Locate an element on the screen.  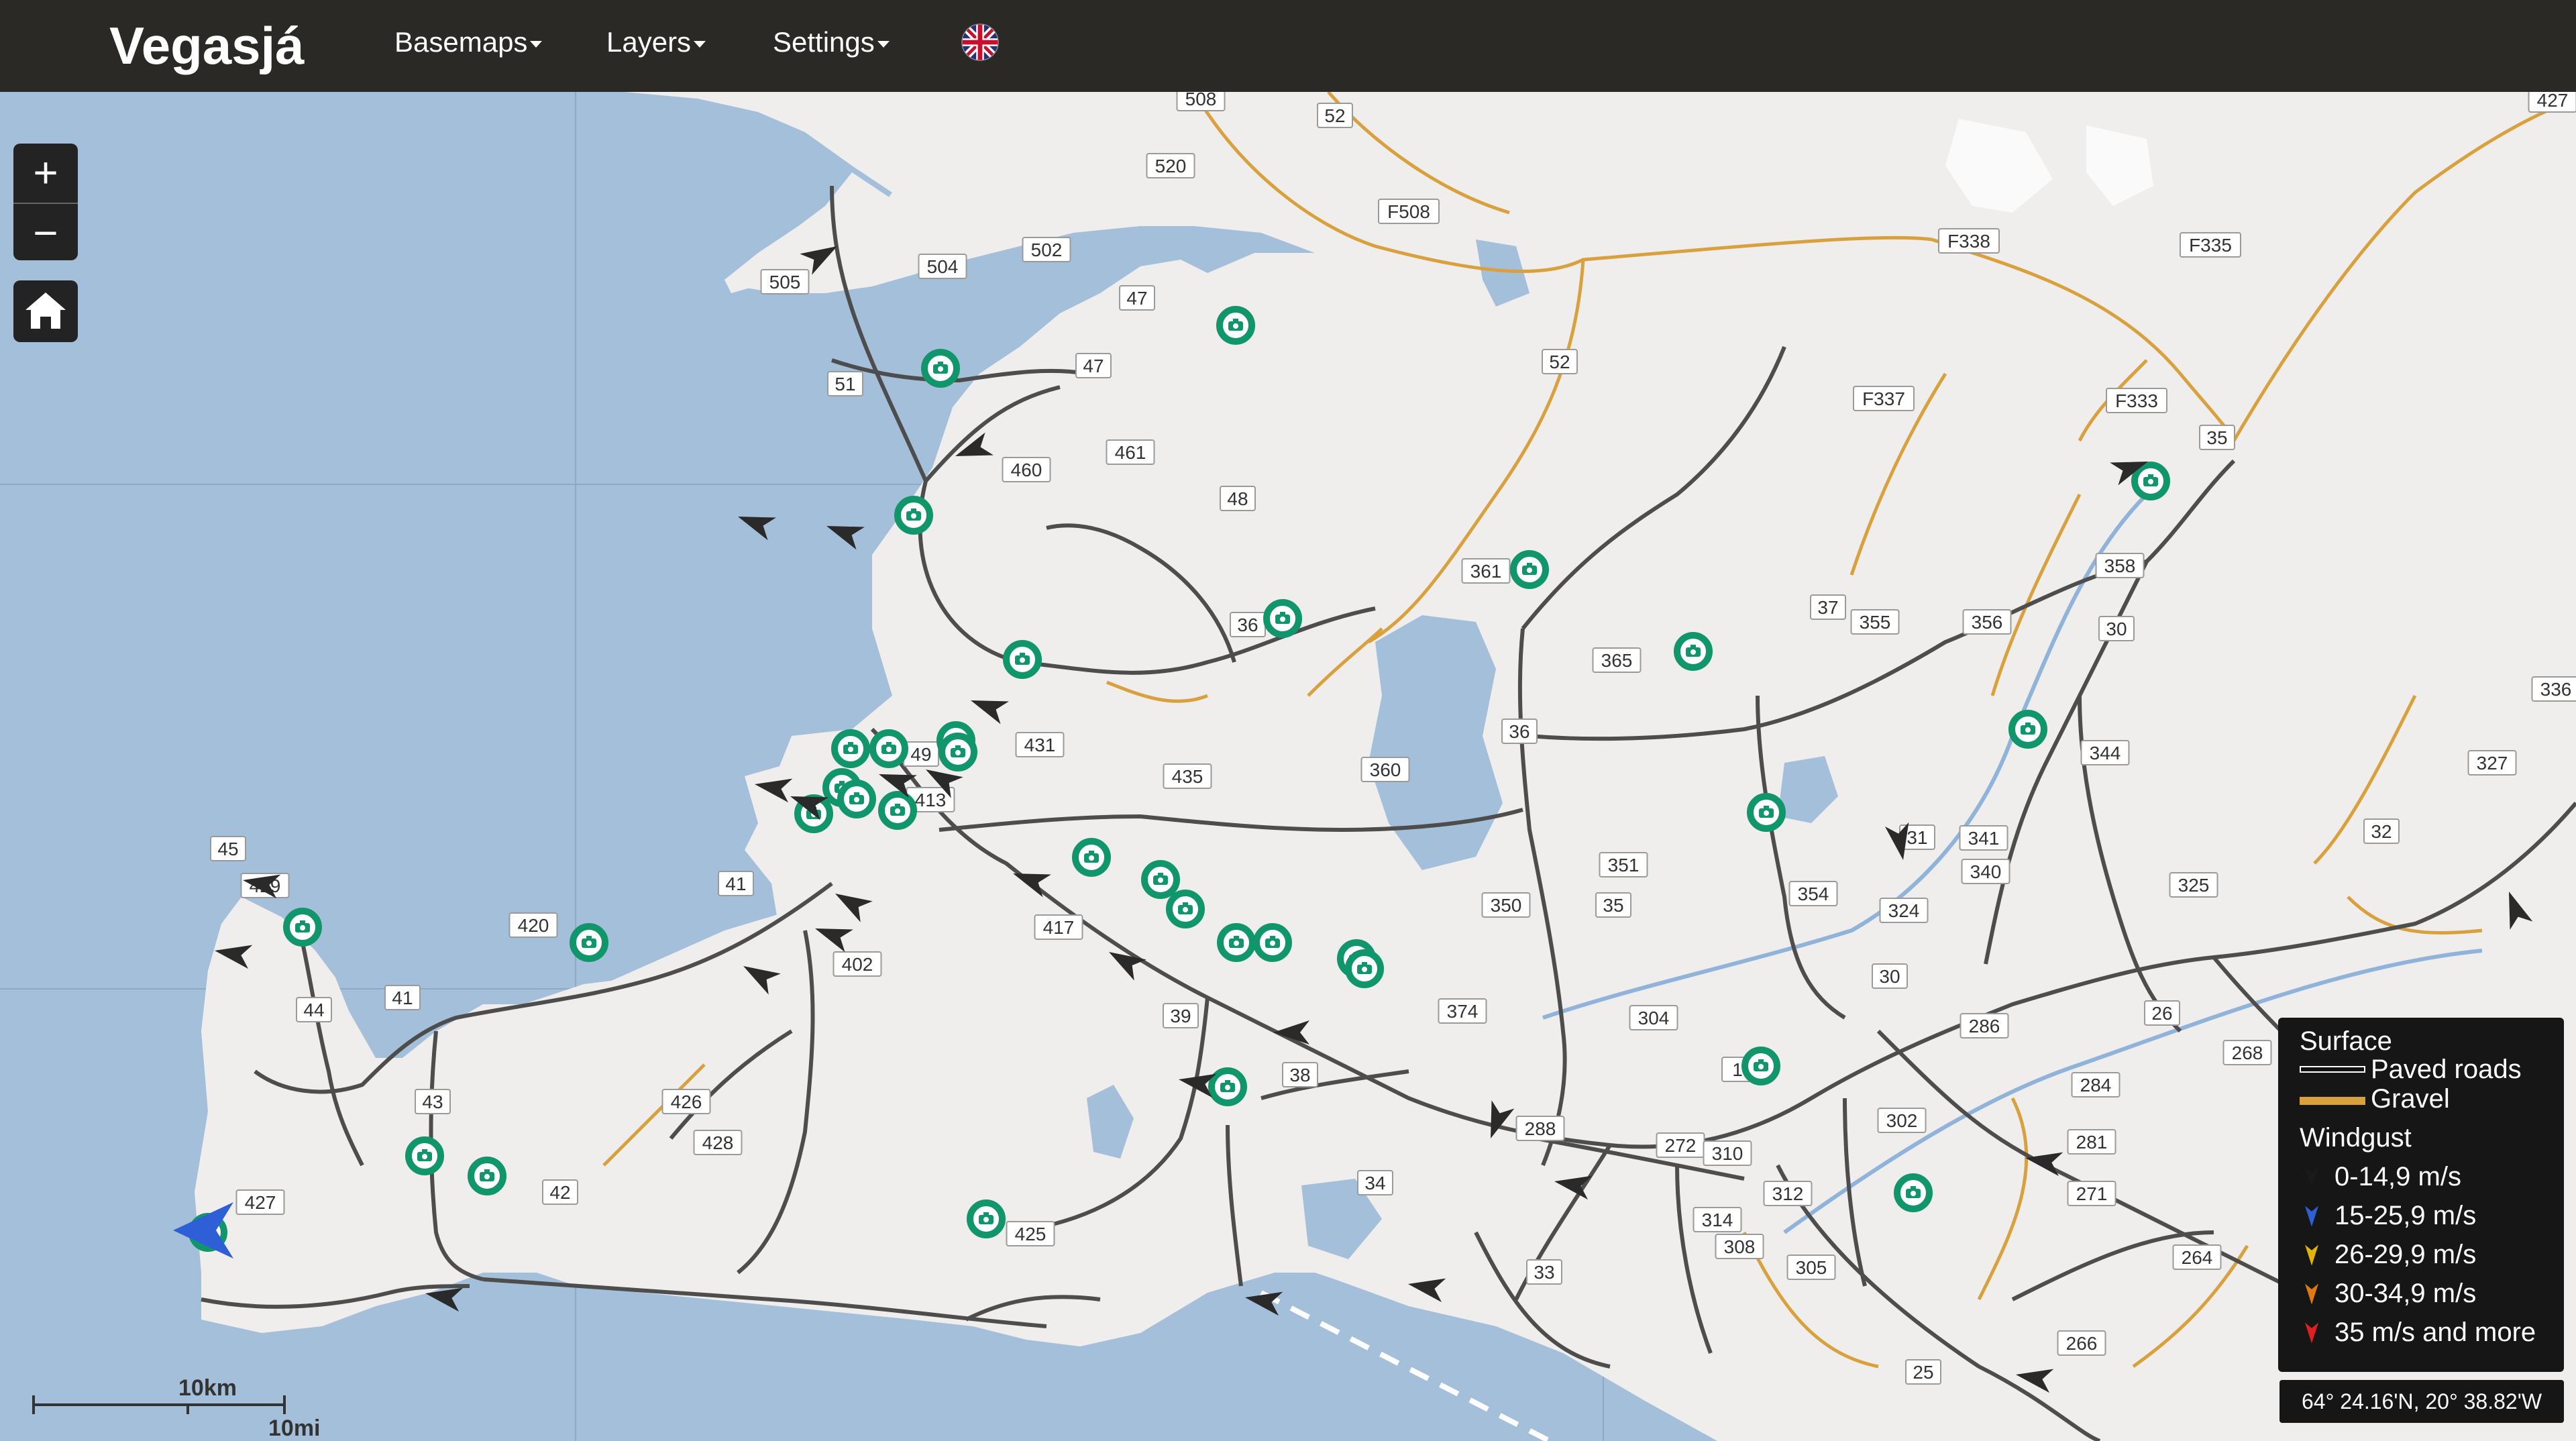
road-number-label: 281 is located at coordinates (2091, 1142).